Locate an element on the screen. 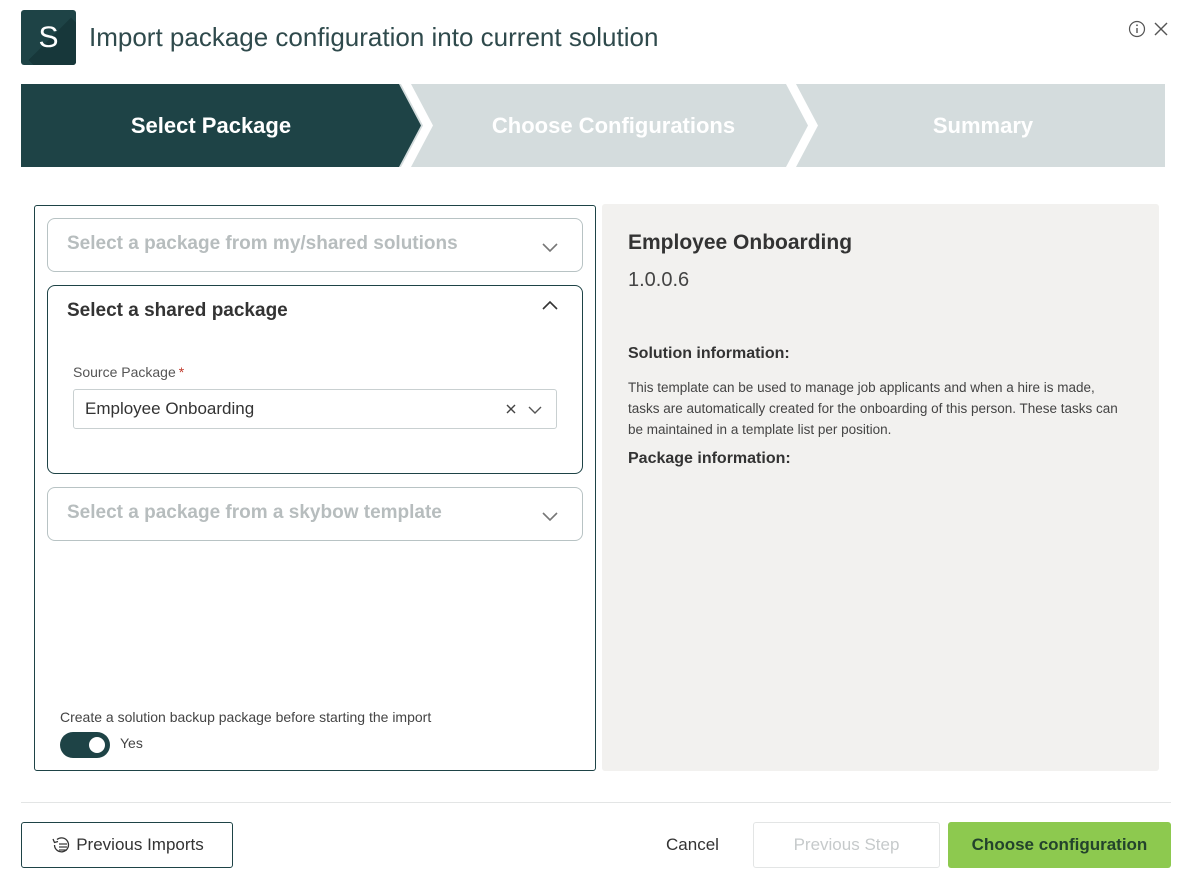 This screenshot has width=1189, height=887. cancel-button: Cancel is located at coordinates (692, 845).